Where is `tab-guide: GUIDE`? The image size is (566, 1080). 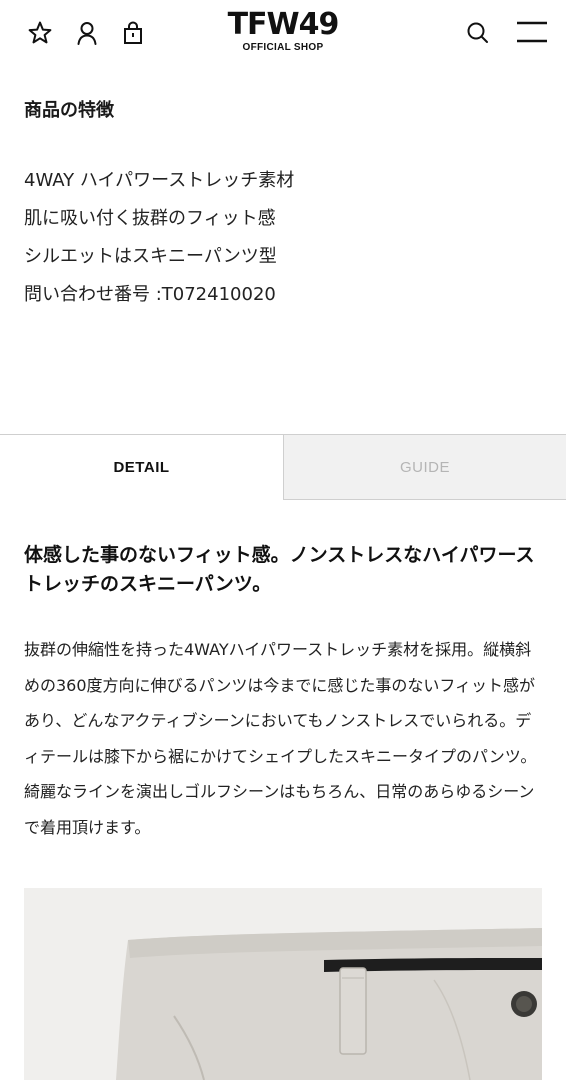 tab-guide: GUIDE is located at coordinates (424, 467).